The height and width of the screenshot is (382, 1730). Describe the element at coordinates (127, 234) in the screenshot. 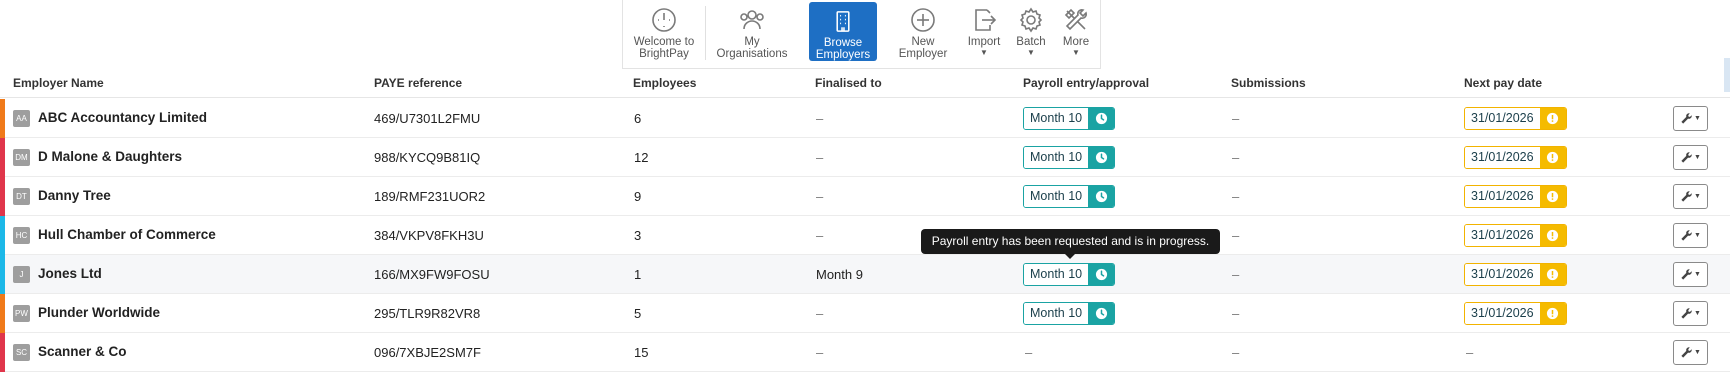

I see `employer-name: Hull Chamber of Commerce` at that location.